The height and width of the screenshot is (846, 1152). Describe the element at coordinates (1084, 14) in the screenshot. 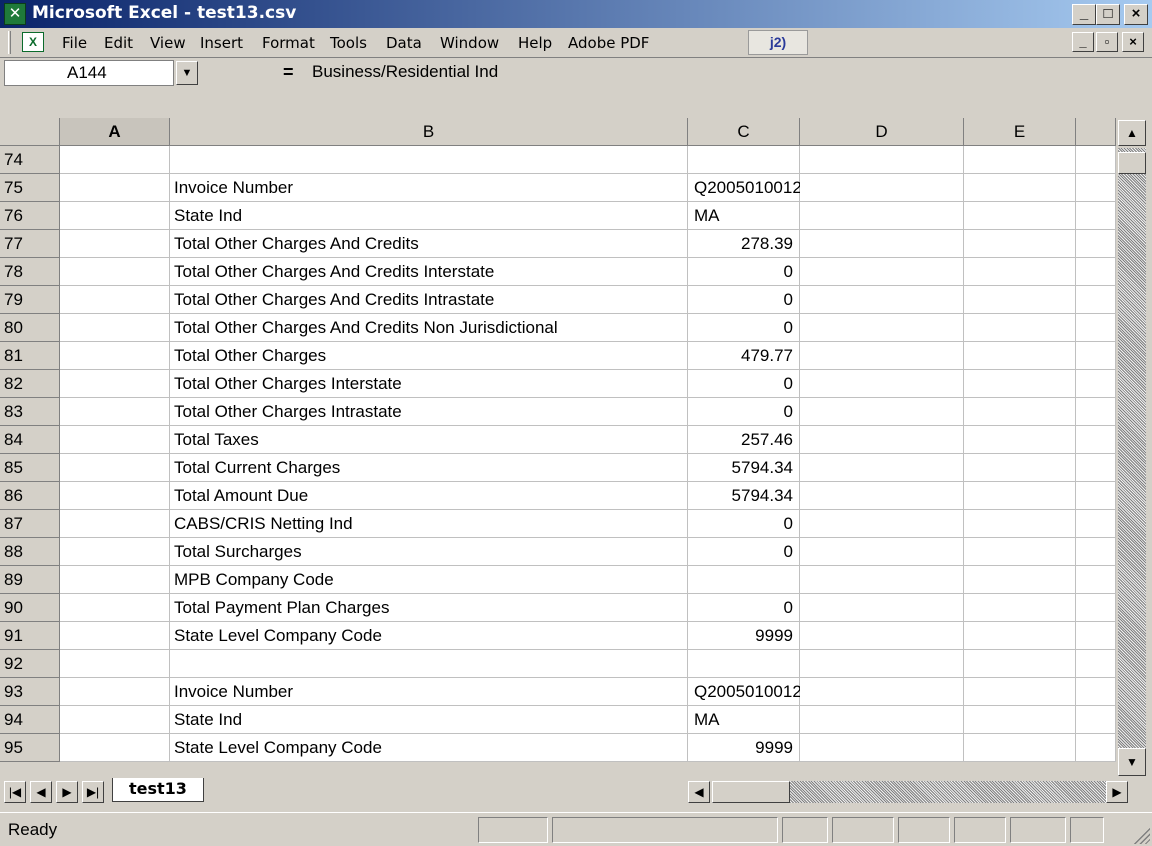

I see `minimize-button: _` at that location.